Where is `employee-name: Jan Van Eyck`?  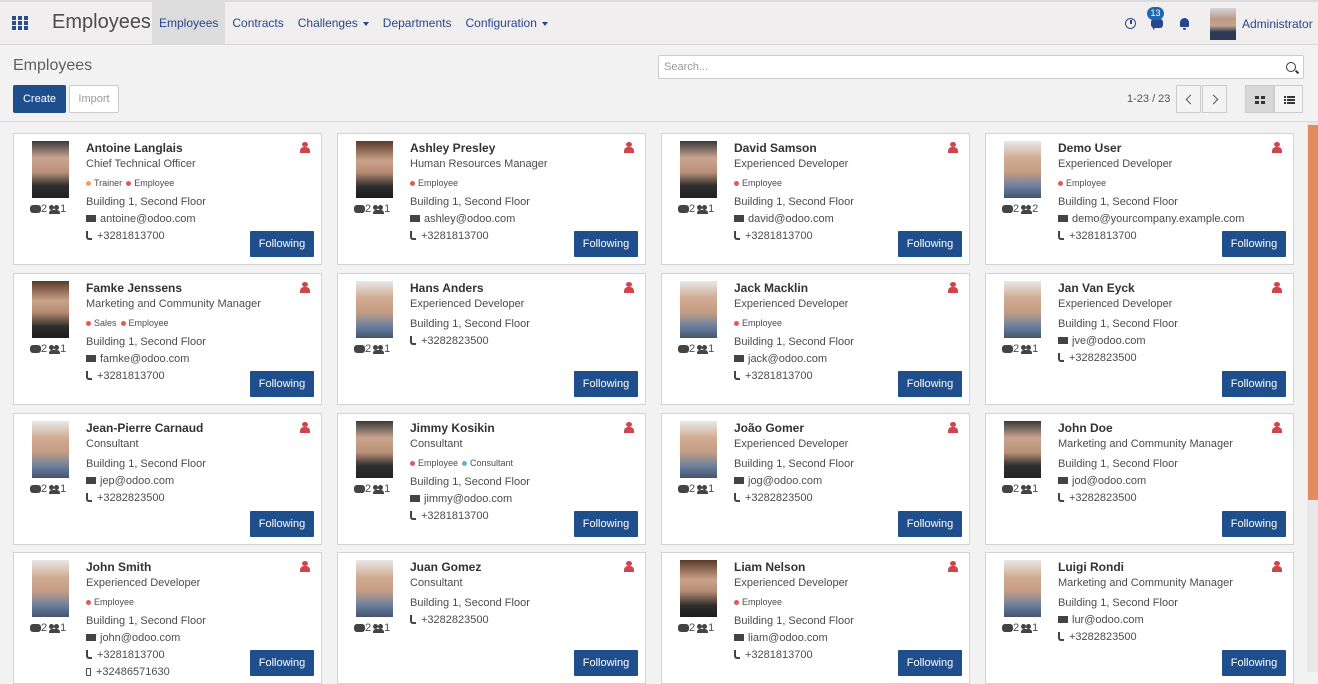 employee-name: Jan Van Eyck is located at coordinates (1096, 288).